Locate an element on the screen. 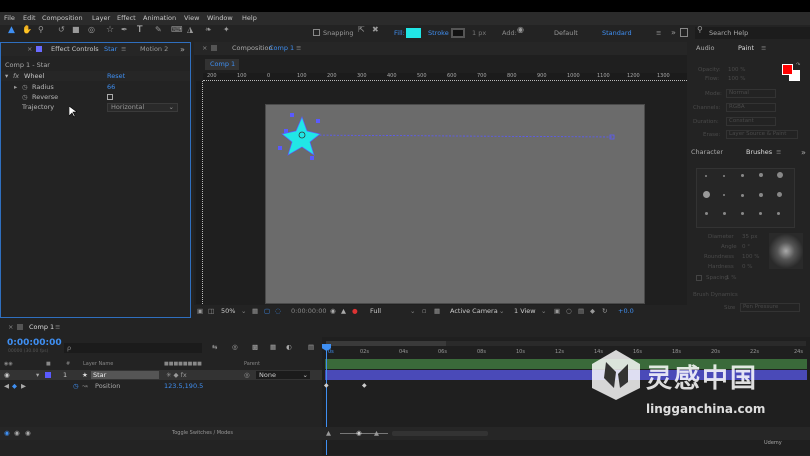 This screenshot has width=810, height=456. mask-visibility-icon: ◌ is located at coordinates (278, 311).